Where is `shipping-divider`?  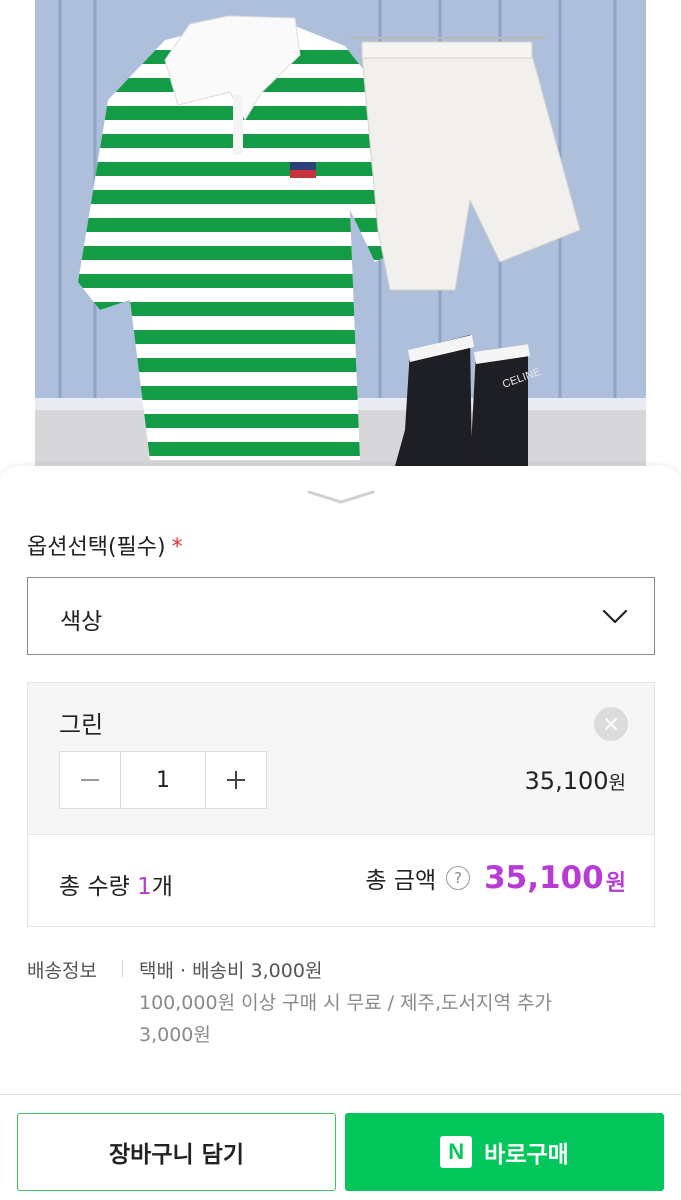
shipping-divider is located at coordinates (122, 968).